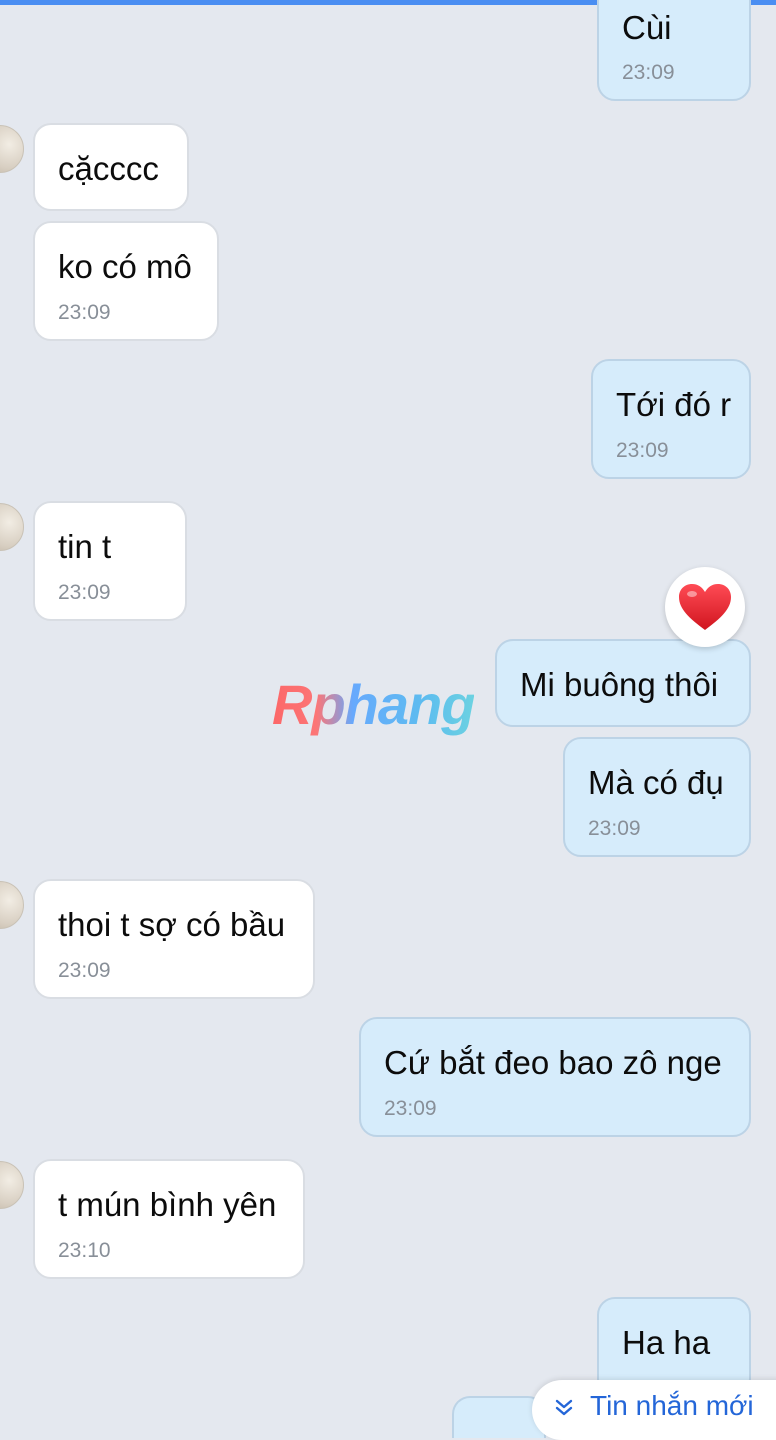 The image size is (776, 1440). I want to click on message-bubble-incoming: tin t 23:09, so click(93, 561).